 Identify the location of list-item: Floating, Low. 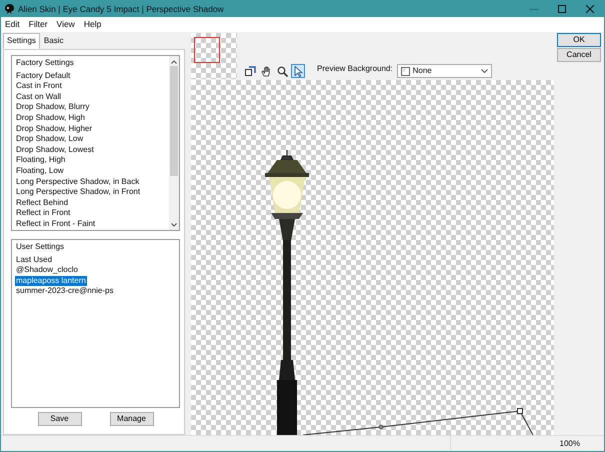
(40, 171).